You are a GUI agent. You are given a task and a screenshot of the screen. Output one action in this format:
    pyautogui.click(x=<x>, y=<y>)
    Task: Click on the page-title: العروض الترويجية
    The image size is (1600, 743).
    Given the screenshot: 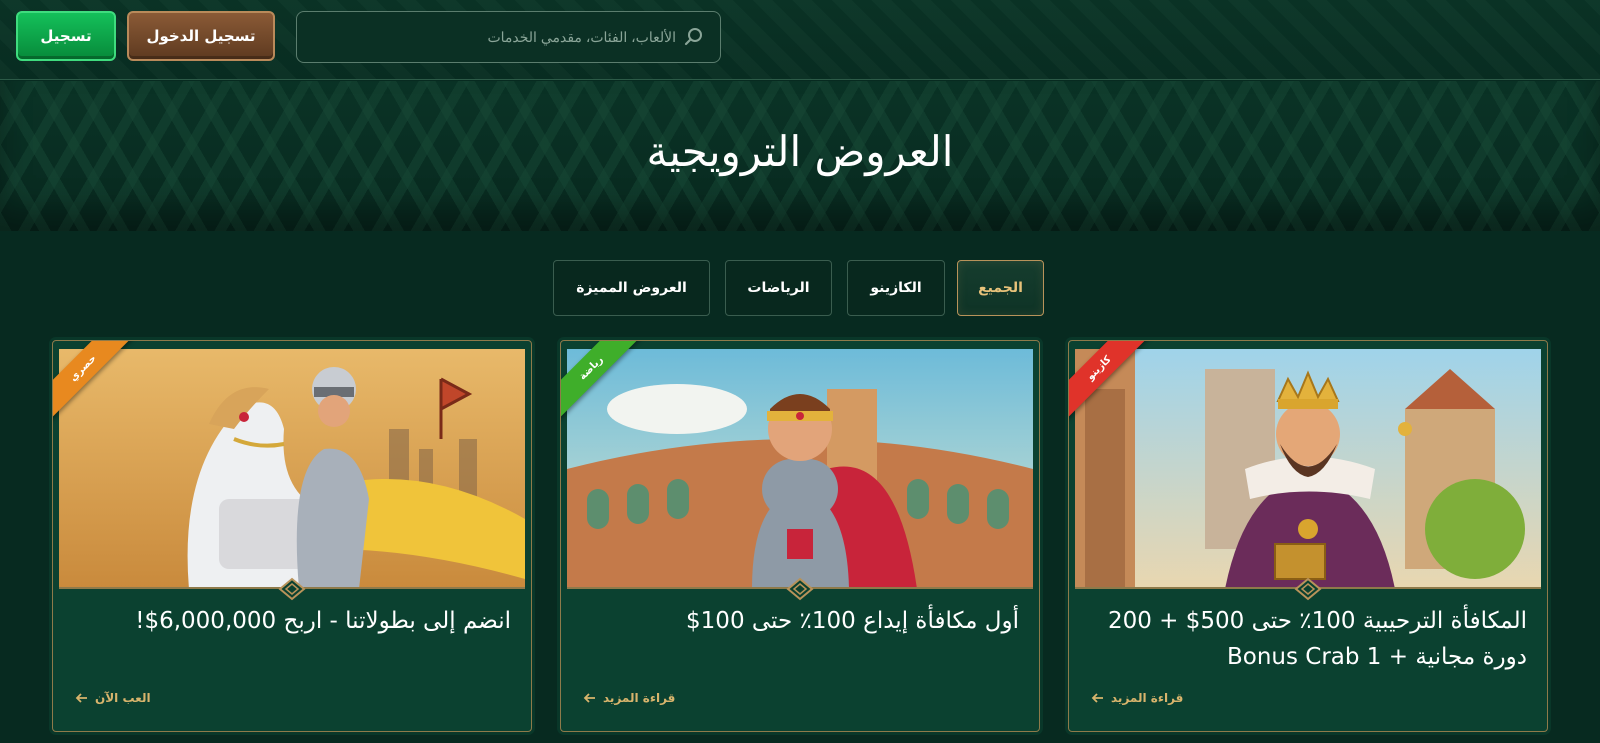 What is the action you would take?
    pyautogui.click(x=800, y=151)
    